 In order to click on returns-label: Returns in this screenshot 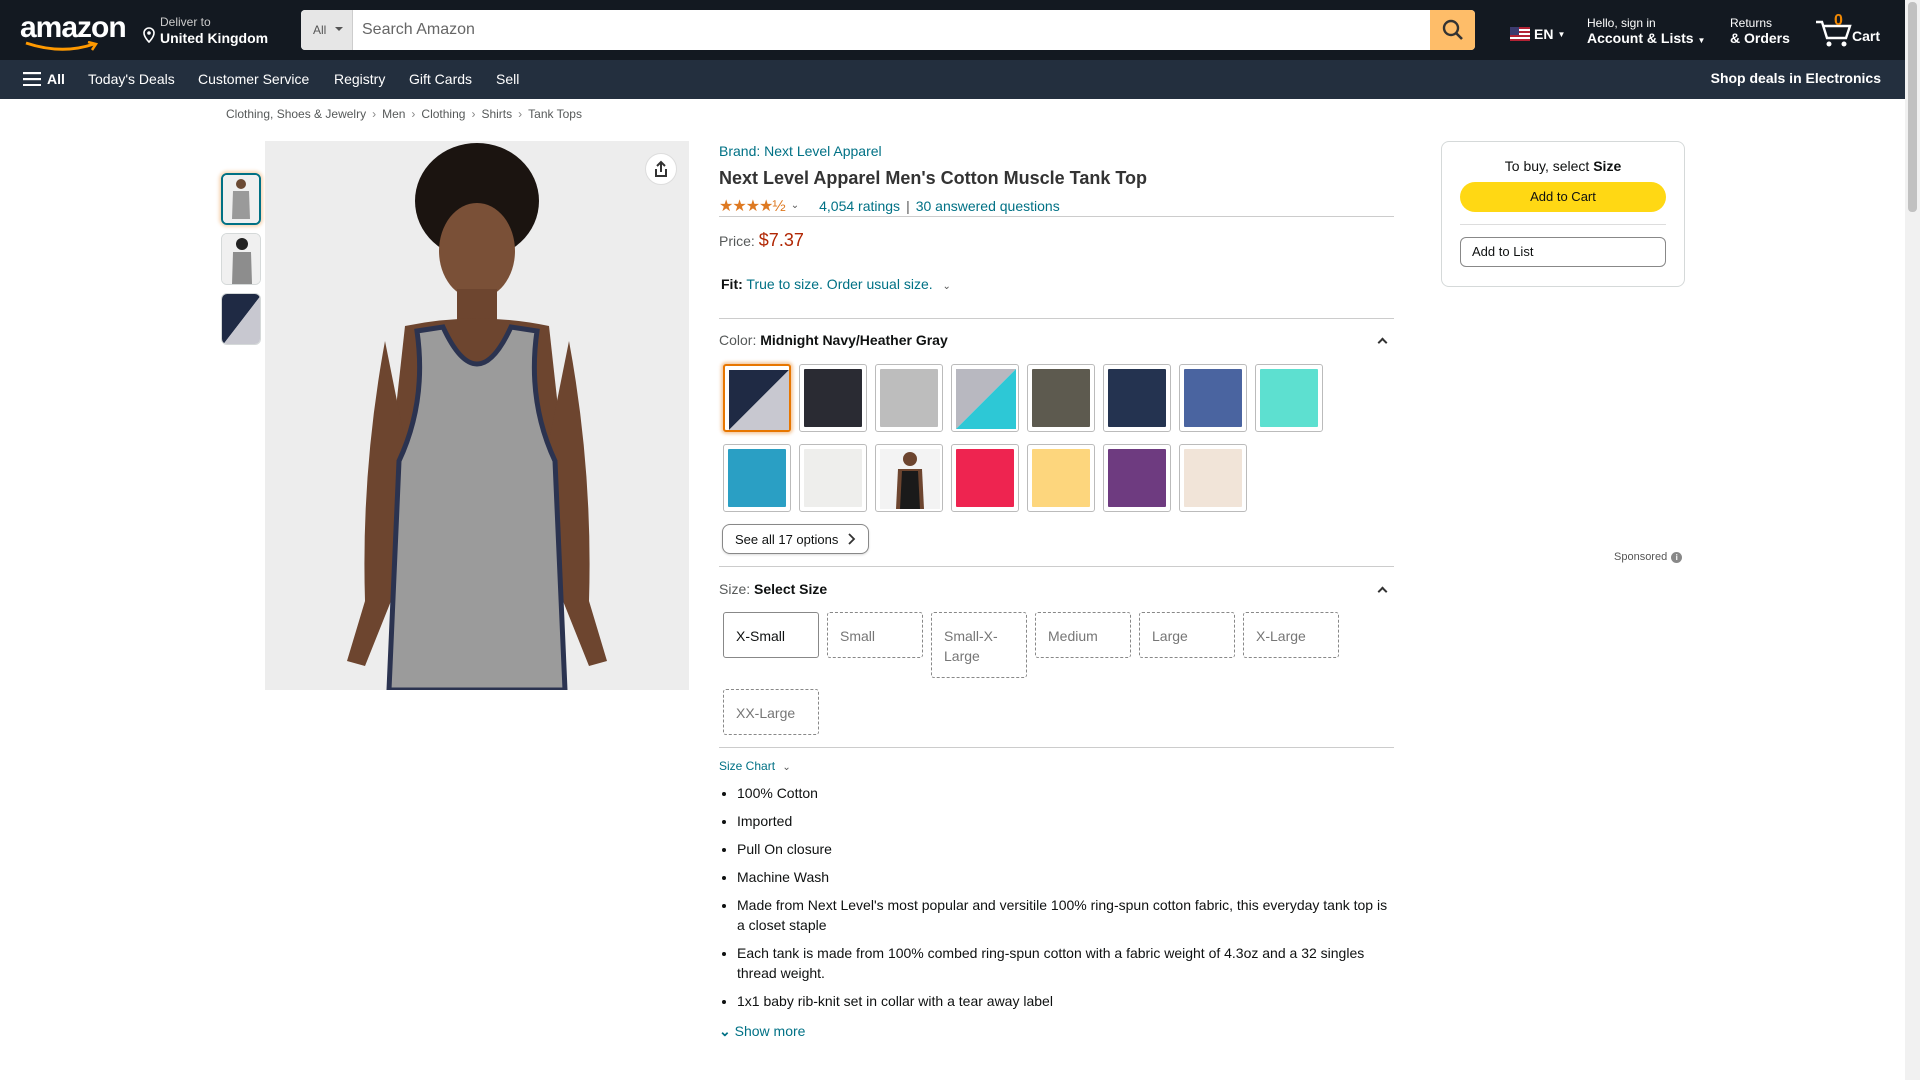, I will do `click(1751, 23)`.